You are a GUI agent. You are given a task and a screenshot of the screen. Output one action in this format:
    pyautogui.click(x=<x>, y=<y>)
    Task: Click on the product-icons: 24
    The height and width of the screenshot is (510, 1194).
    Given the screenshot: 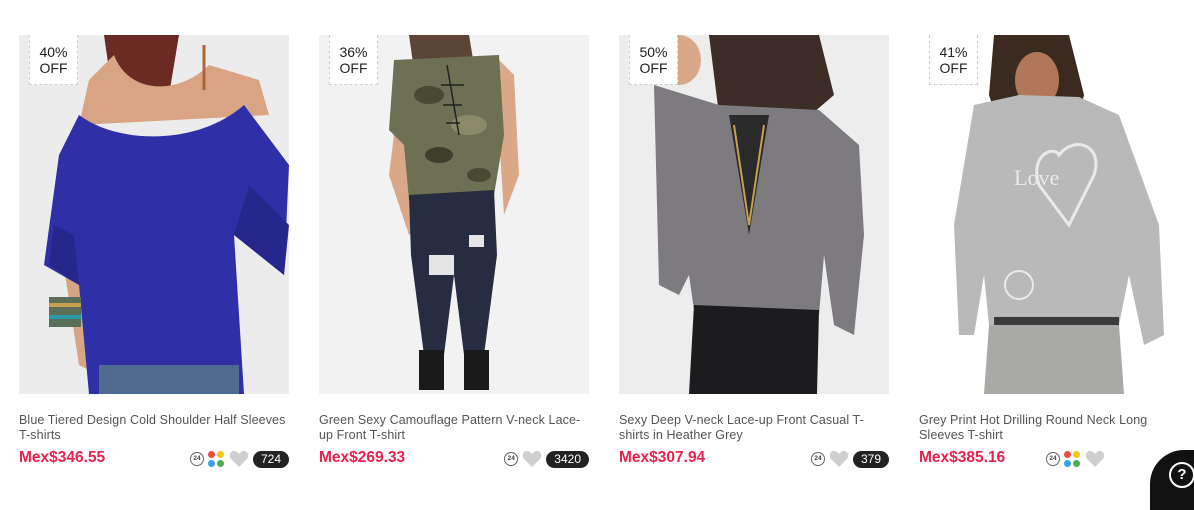 What is the action you would take?
    pyautogui.click(x=1075, y=459)
    